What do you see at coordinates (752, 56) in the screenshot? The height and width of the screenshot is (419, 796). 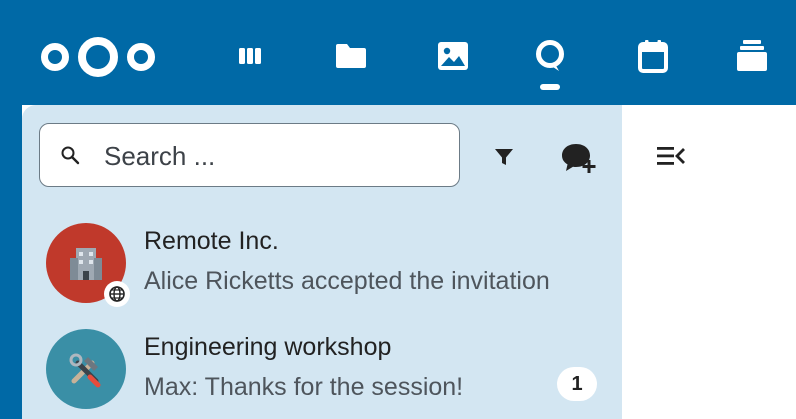 I see `stack-icon` at bounding box center [752, 56].